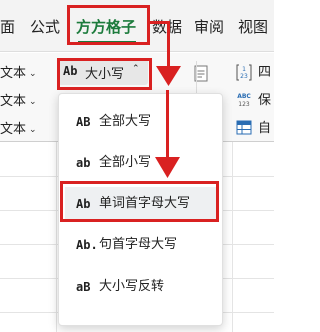  I want to click on ribbon-label-four: 四, so click(264, 73).